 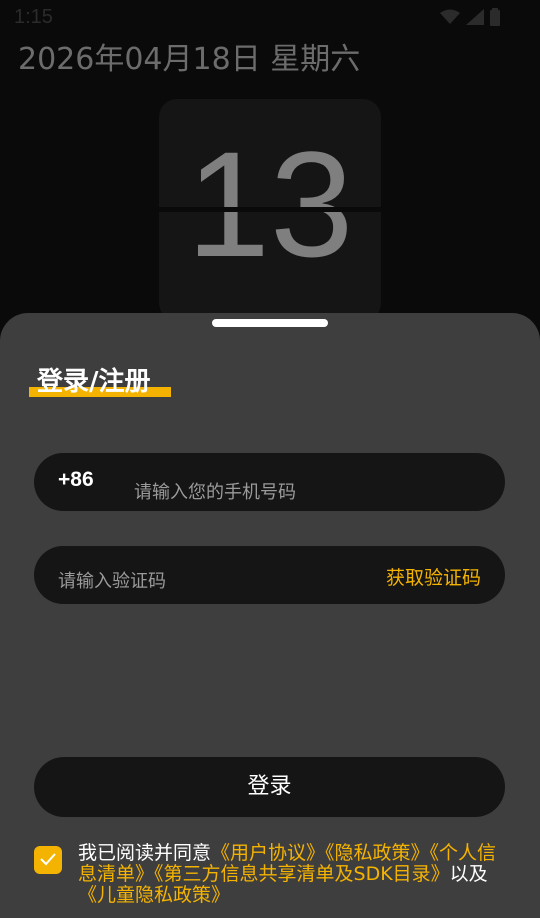 I want to click on status-icons, so click(x=470, y=17).